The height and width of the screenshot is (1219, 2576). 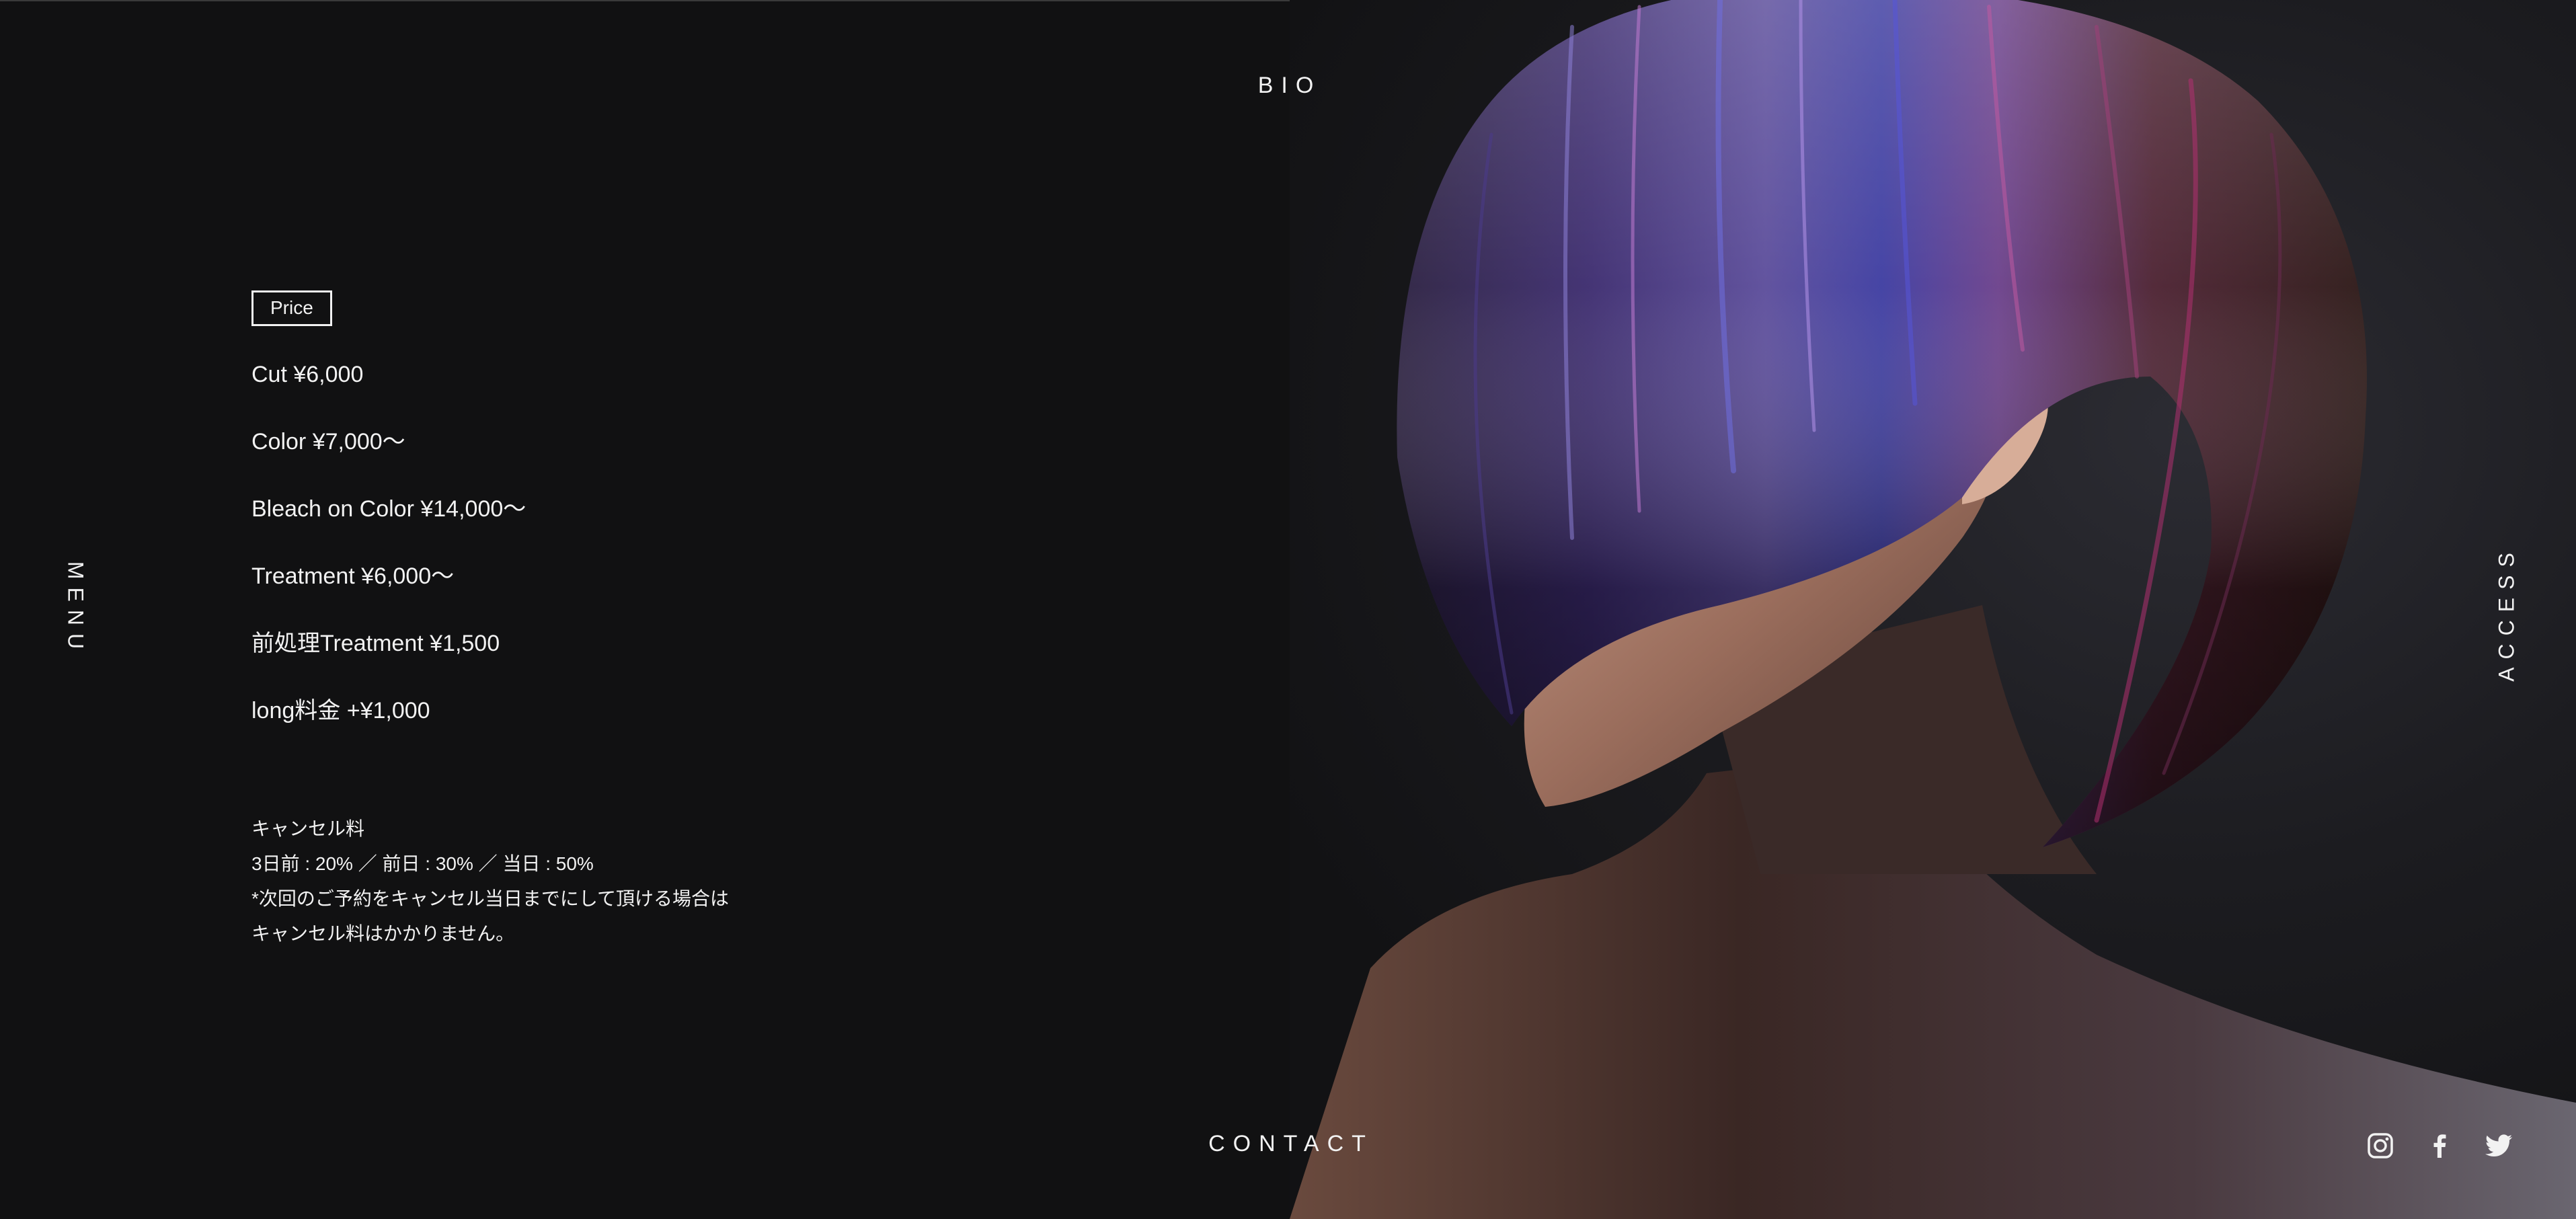 I want to click on price-item-pre-treatment: 前処理Treatment ¥1,500, so click(x=375, y=643).